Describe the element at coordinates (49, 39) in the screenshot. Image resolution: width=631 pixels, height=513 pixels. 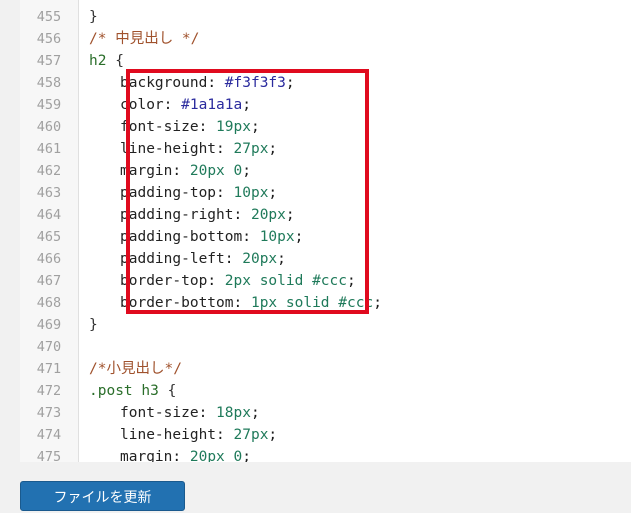
I see `line-number: 456` at that location.